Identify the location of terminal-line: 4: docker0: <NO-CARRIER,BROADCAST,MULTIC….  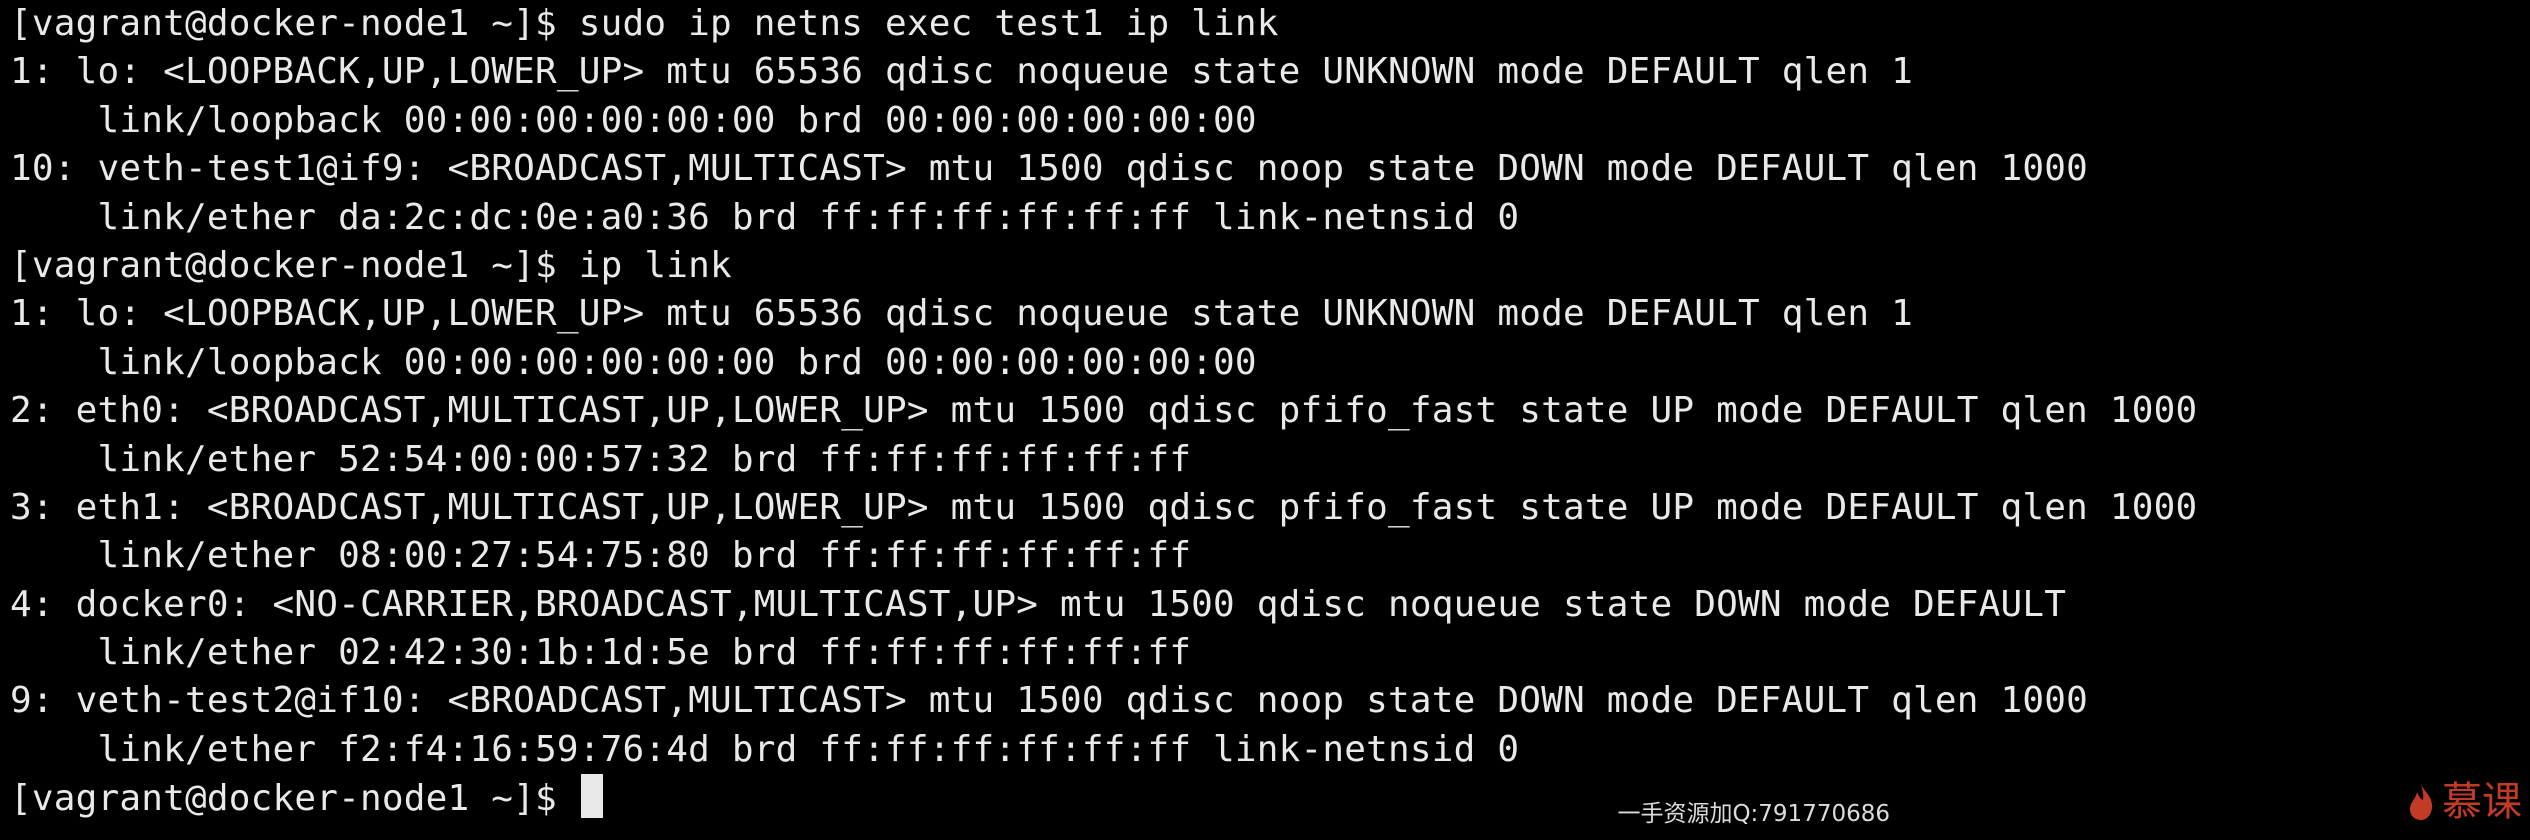
(1038, 604).